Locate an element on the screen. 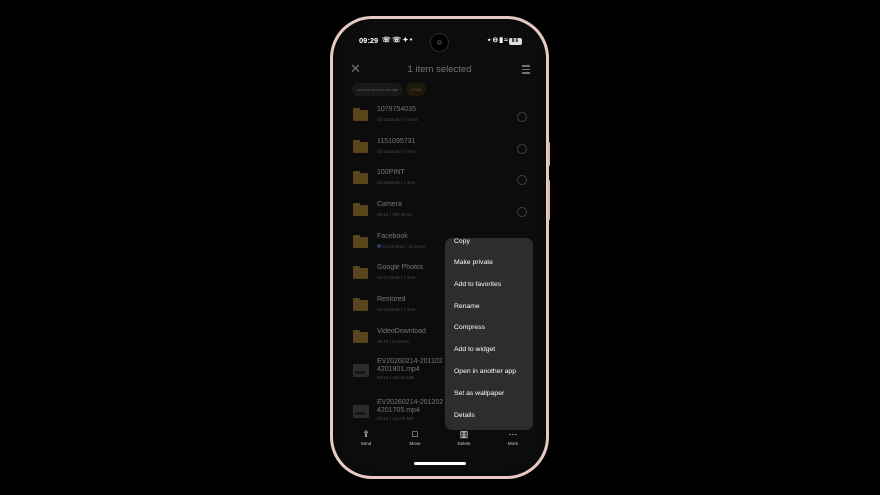 This screenshot has height=495, width=880. menu-item-copy: Copy is located at coordinates (462, 241).